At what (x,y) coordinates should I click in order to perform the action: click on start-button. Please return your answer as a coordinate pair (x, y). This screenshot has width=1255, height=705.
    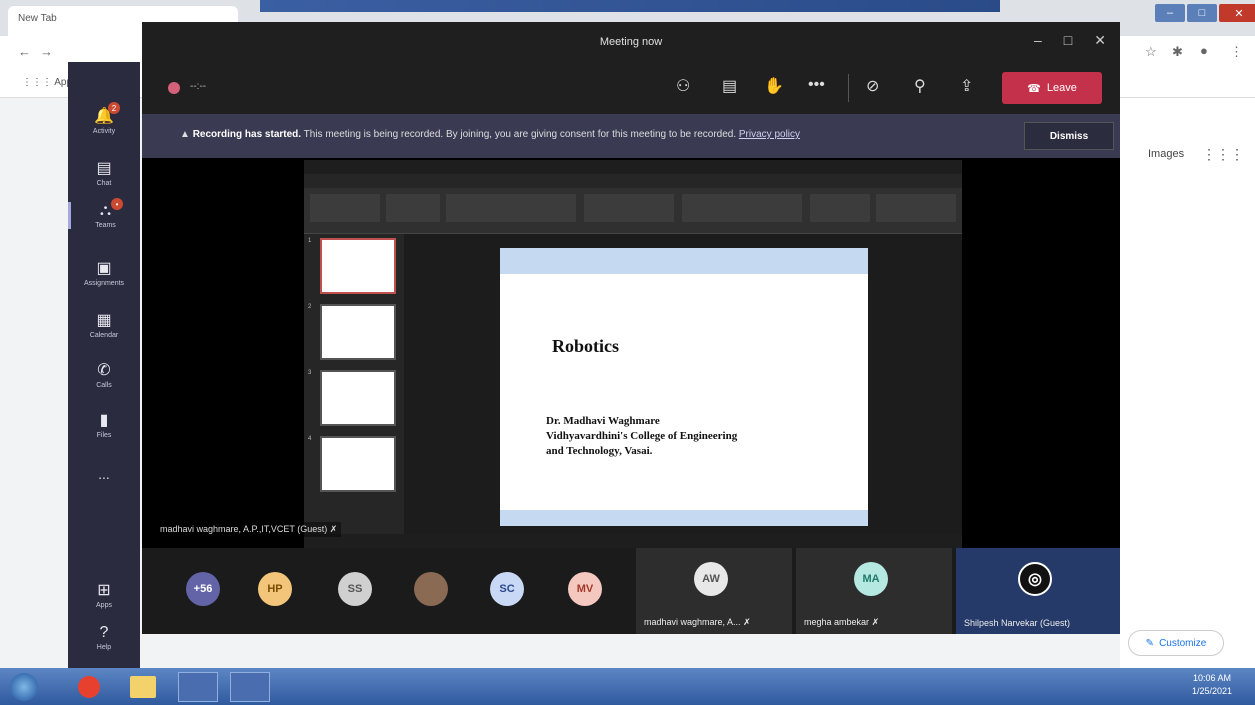
    Looking at the image, I should click on (24, 687).